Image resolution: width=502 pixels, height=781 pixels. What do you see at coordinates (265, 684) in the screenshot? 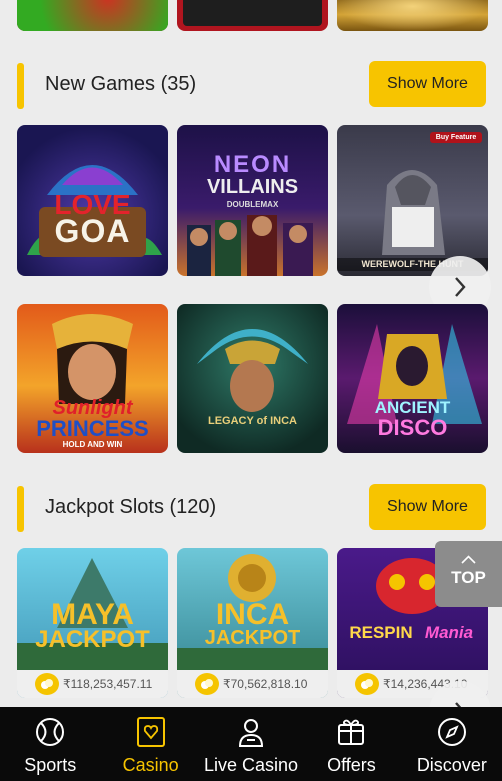
I see `jackpot-amount: ₹70,562,818.10` at bounding box center [265, 684].